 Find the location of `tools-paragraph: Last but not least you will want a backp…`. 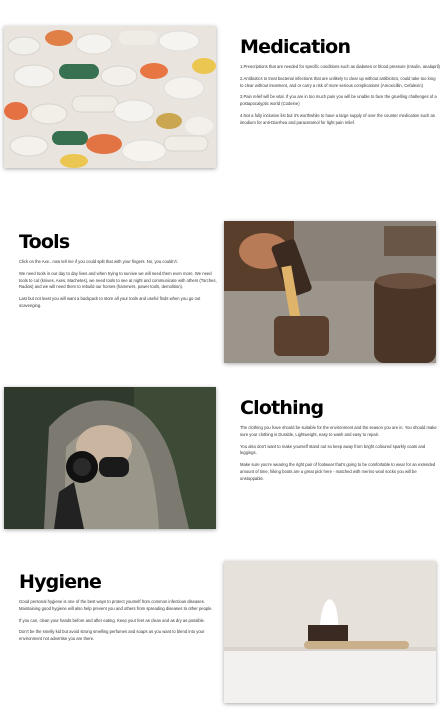

tools-paragraph: Last but not least you will want a backp… is located at coordinates (110, 302).